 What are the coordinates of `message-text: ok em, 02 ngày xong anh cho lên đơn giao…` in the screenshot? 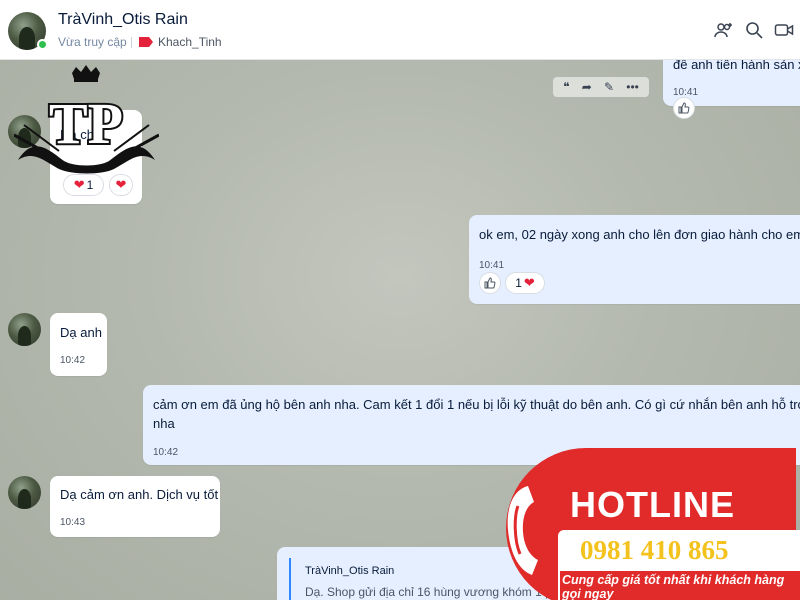 It's located at (639, 234).